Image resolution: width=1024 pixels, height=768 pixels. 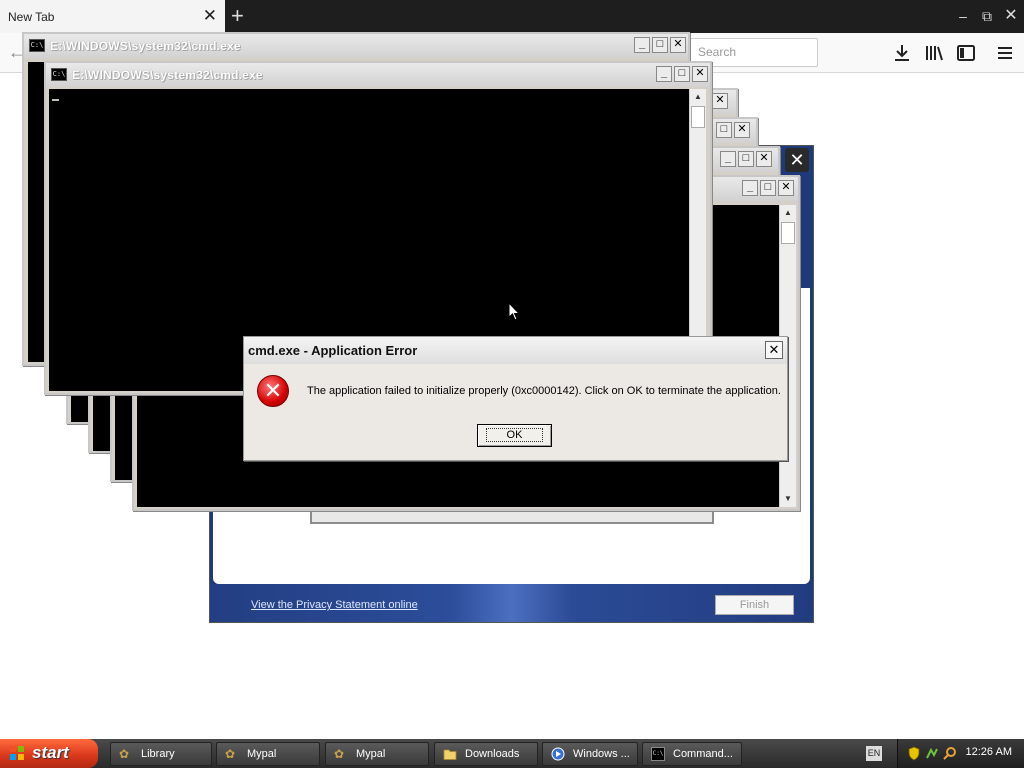 I want to click on windows-logo-icon, so click(x=17, y=753).